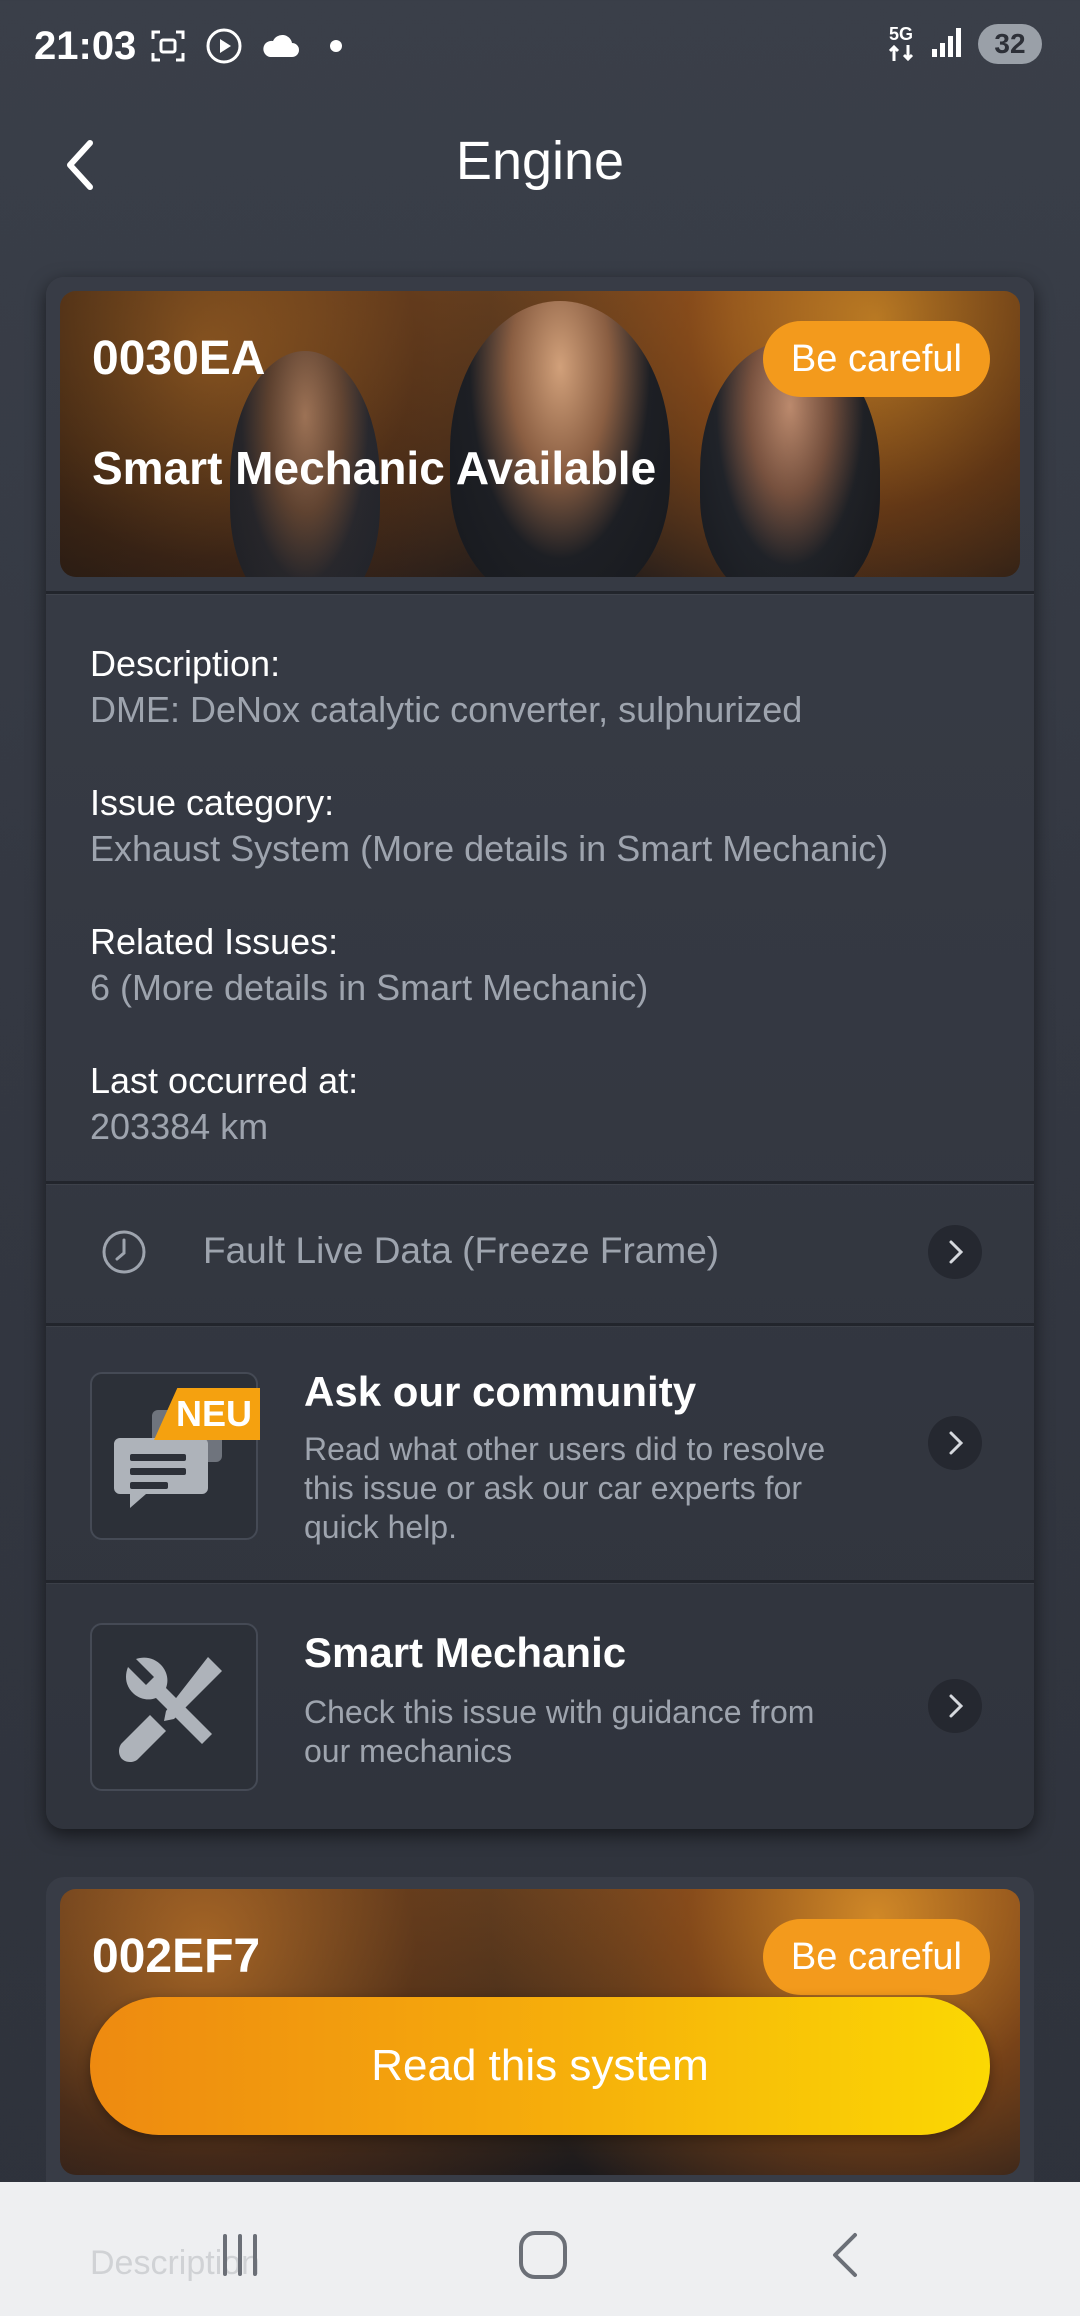  I want to click on home-button, so click(543, 2255).